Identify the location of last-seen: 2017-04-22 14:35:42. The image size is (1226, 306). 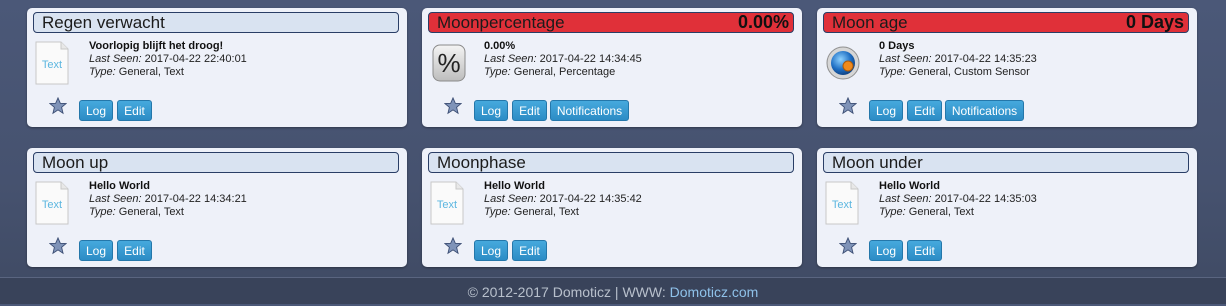
(590, 199).